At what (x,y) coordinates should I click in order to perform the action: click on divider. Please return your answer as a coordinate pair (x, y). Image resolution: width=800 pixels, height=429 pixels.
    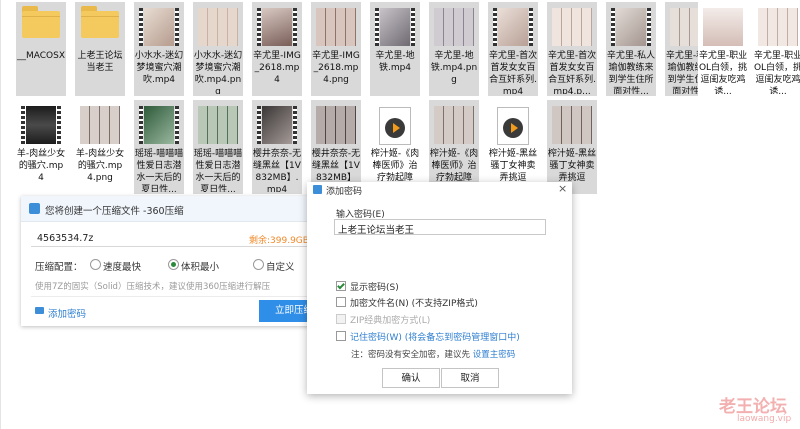
    Looking at the image, I should click on (172, 296).